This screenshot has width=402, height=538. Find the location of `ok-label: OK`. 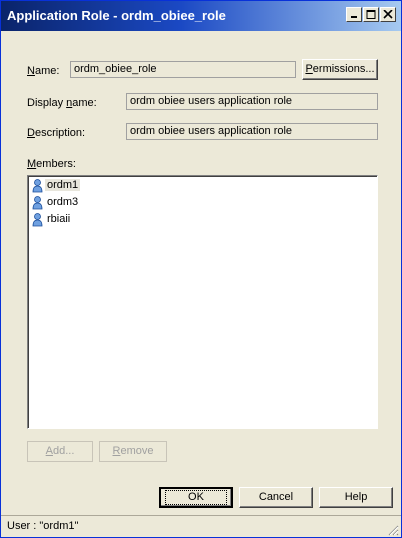

ok-label: OK is located at coordinates (196, 497).